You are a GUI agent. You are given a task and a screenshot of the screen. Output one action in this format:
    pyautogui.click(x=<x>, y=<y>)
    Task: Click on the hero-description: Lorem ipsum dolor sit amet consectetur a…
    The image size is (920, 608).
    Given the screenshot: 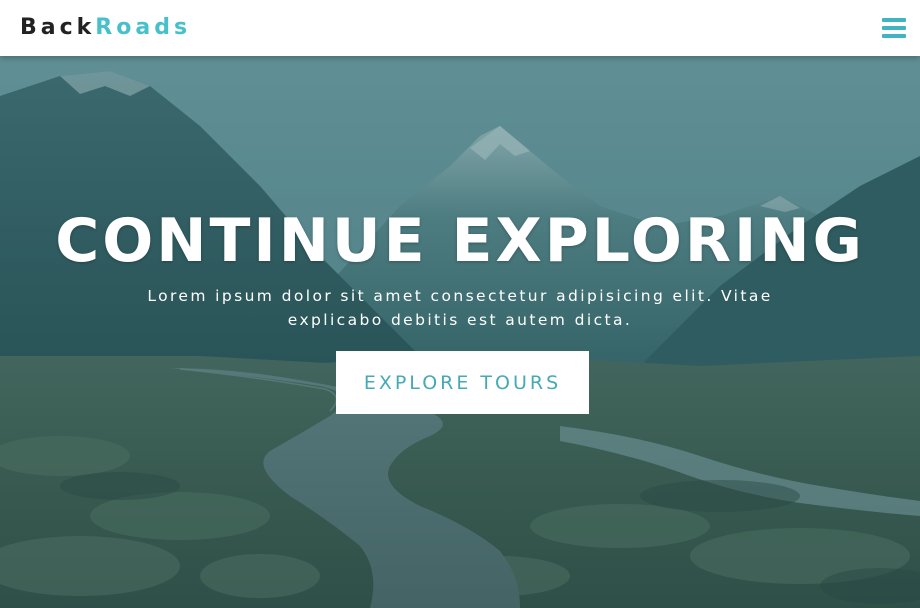 What is the action you would take?
    pyautogui.click(x=460, y=308)
    